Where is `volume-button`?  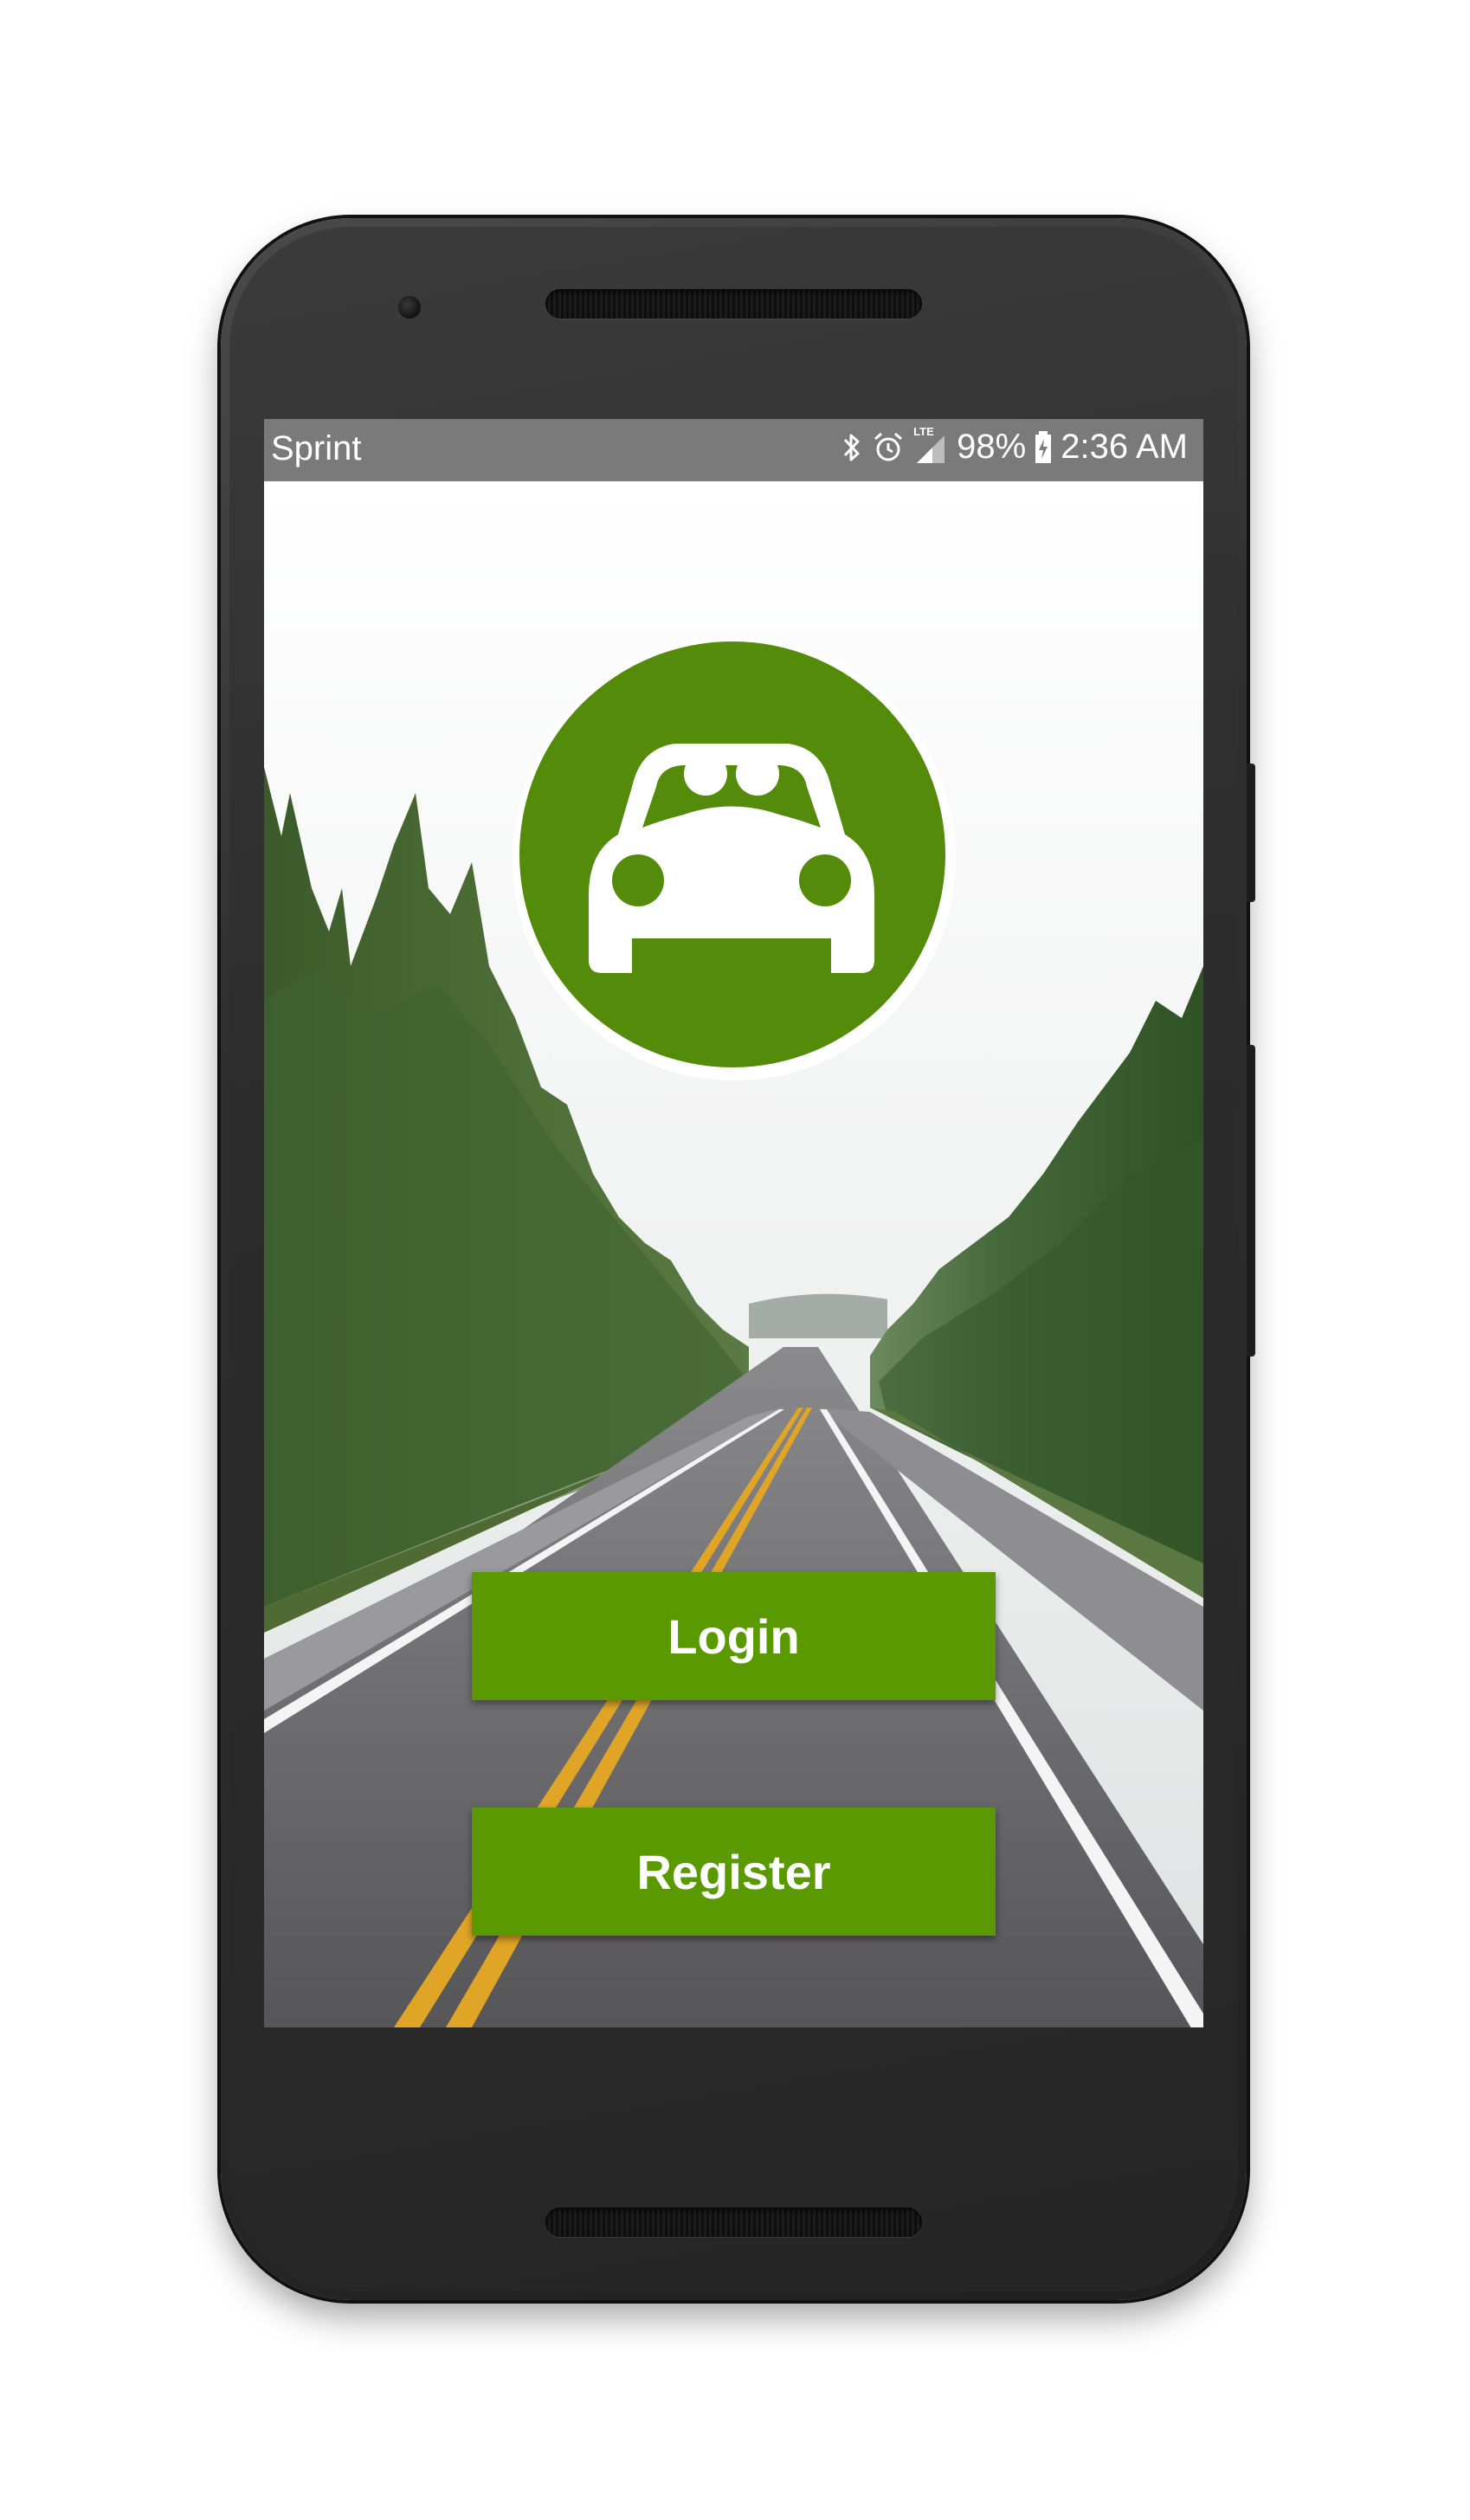
volume-button is located at coordinates (1251, 1201).